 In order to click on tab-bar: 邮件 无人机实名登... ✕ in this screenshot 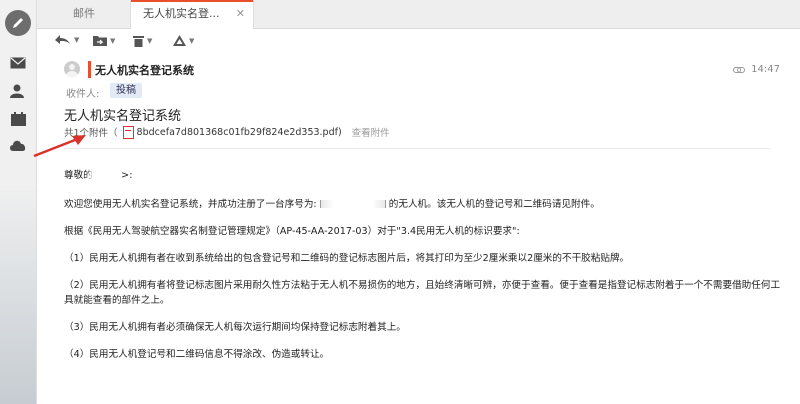, I will do `click(418, 14)`.